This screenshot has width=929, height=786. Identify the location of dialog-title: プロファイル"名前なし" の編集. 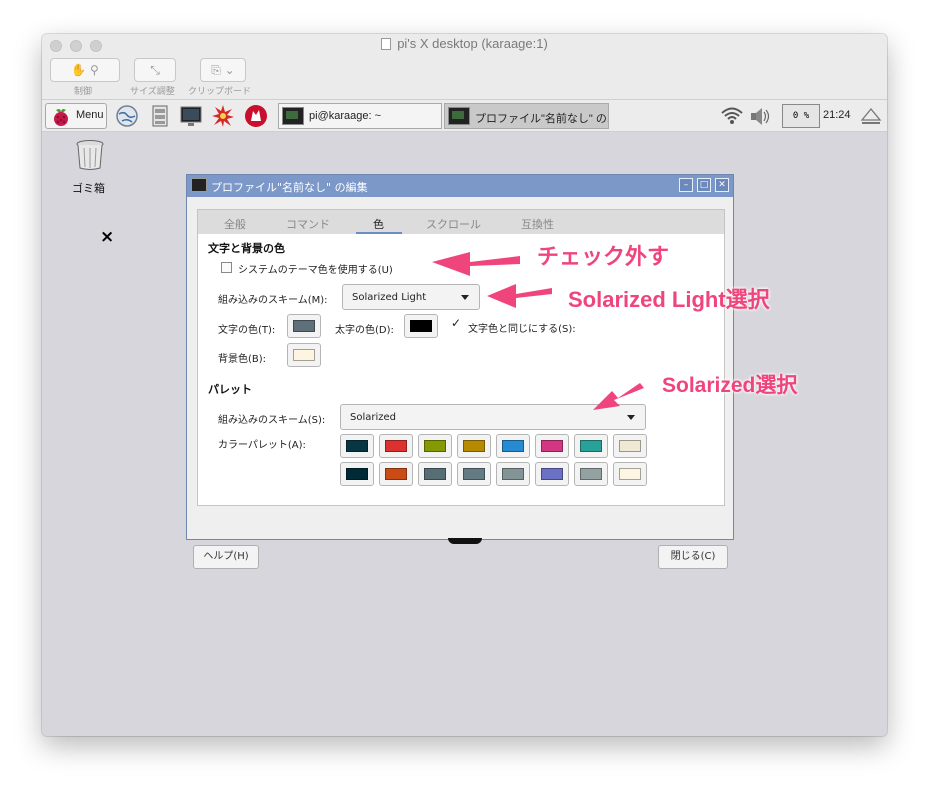
(289, 187).